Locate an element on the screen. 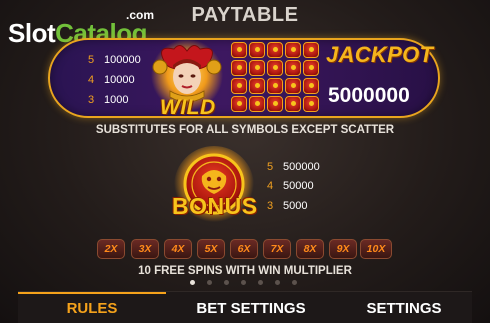  tab-bet-settings: BET SETTINGS is located at coordinates (251, 307).